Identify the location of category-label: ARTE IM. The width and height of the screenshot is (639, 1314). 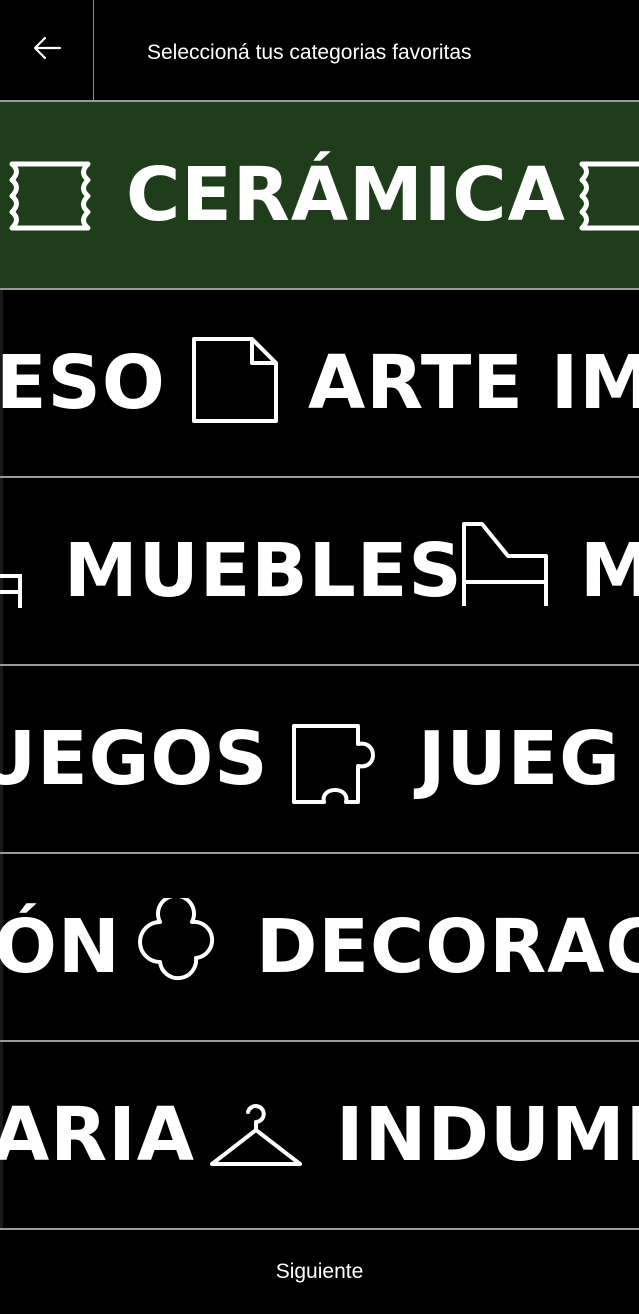
(473, 383).